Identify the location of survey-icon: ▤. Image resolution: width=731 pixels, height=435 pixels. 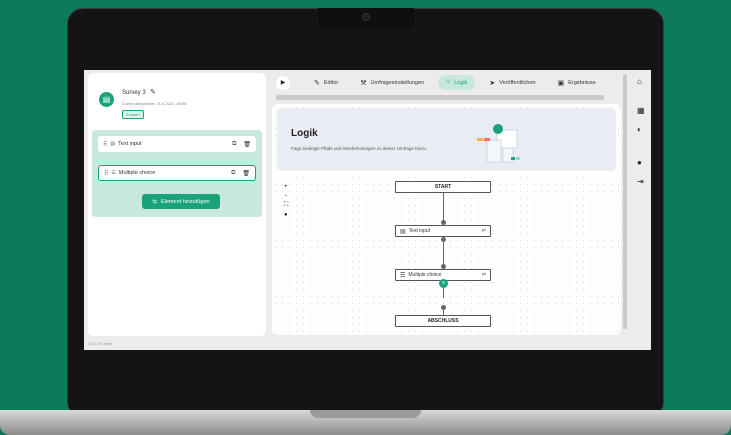
(106, 99).